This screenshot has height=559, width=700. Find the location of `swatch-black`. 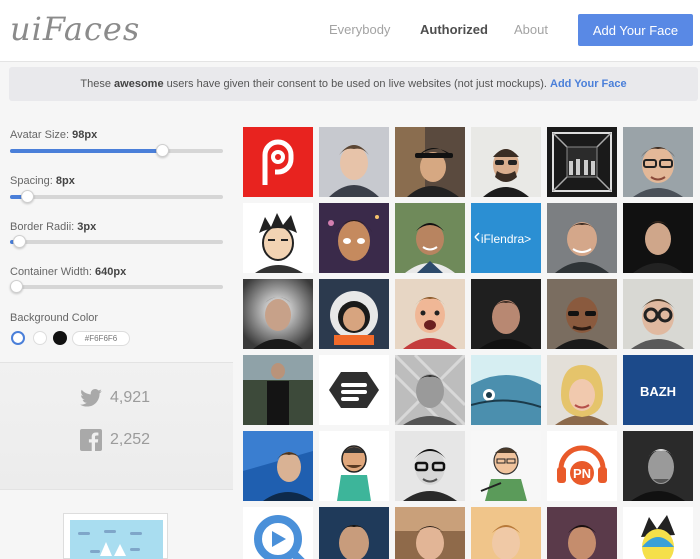

swatch-black is located at coordinates (60, 338).